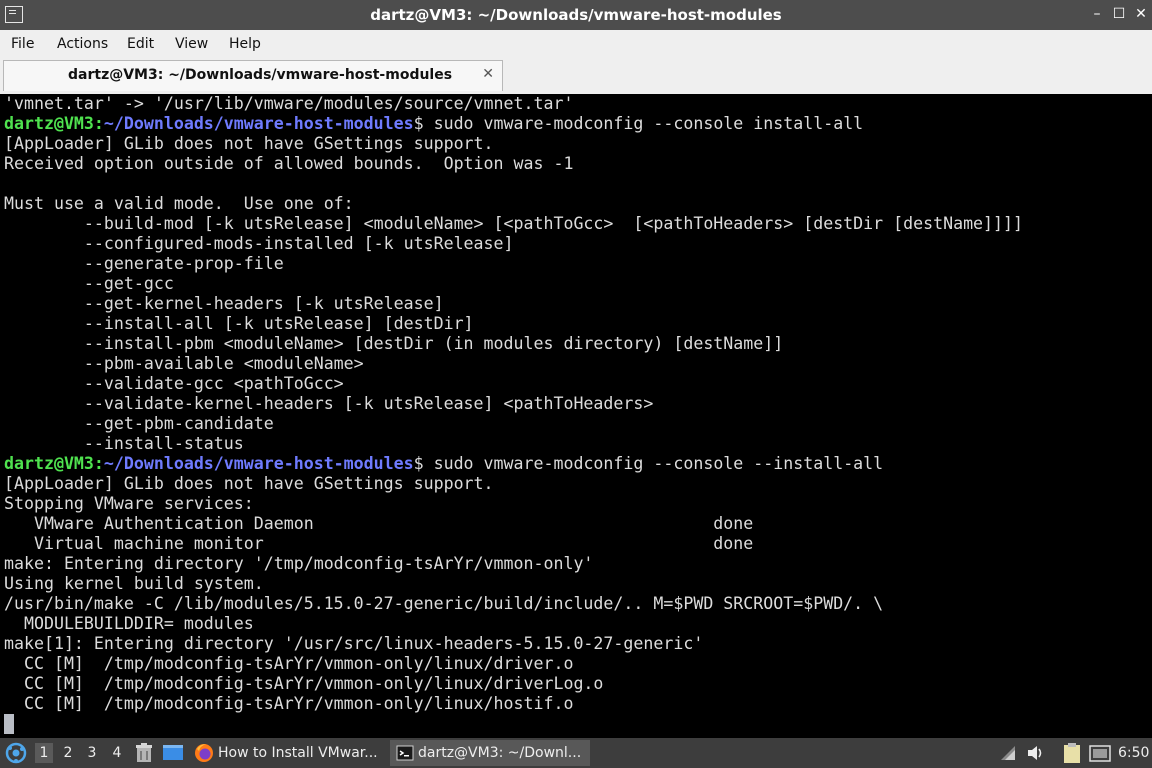 This screenshot has height=768, width=1152. Describe the element at coordinates (140, 44) in the screenshot. I see `menu-edit: Edit` at that location.